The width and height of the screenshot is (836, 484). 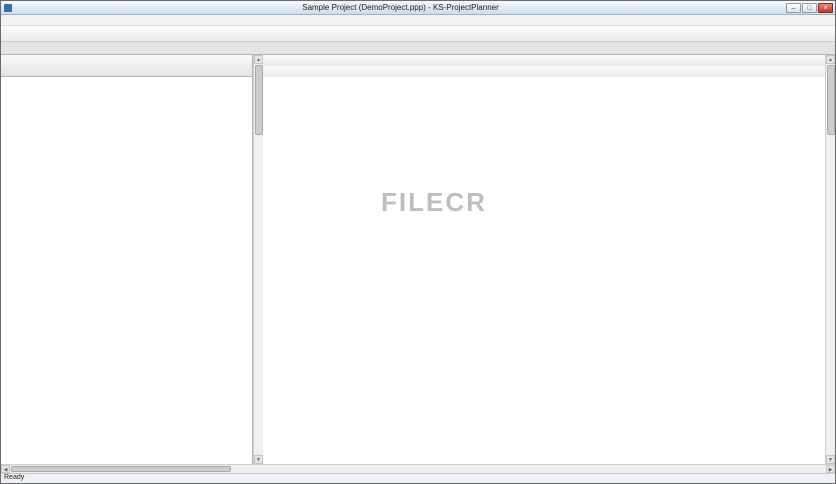 What do you see at coordinates (418, 48) in the screenshot?
I see `tabbar` at bounding box center [418, 48].